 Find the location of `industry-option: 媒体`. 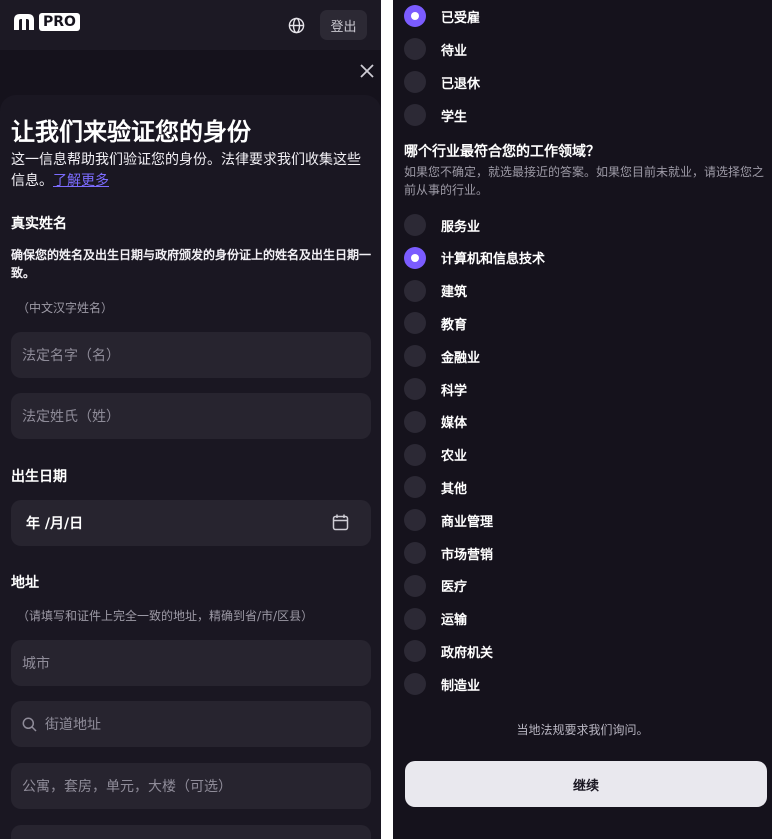

industry-option: 媒体 is located at coordinates (435, 422).